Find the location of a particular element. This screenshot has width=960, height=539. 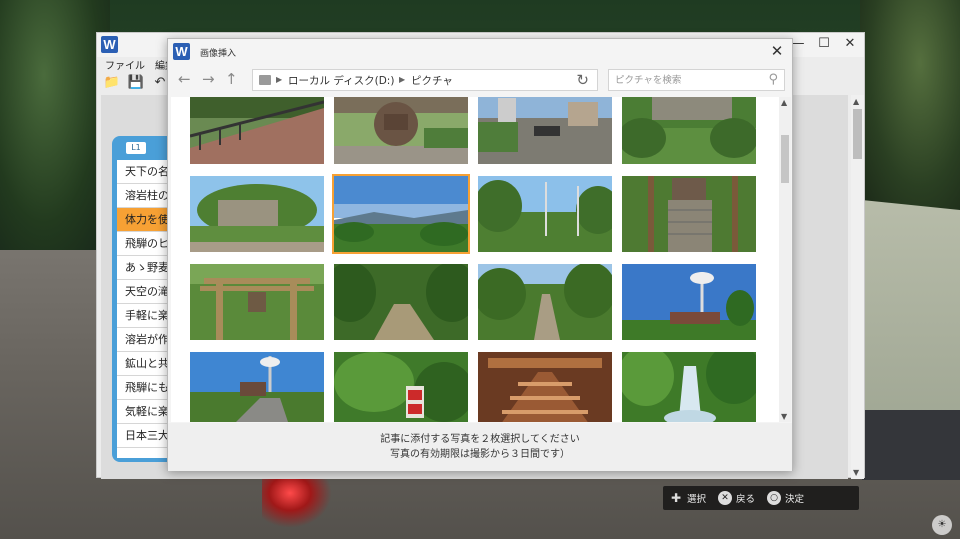

dialog-instructions: 記事に添付する写真を２枚選択してください 写真の有効期限は撮影から３日間です） is located at coordinates (480, 447).